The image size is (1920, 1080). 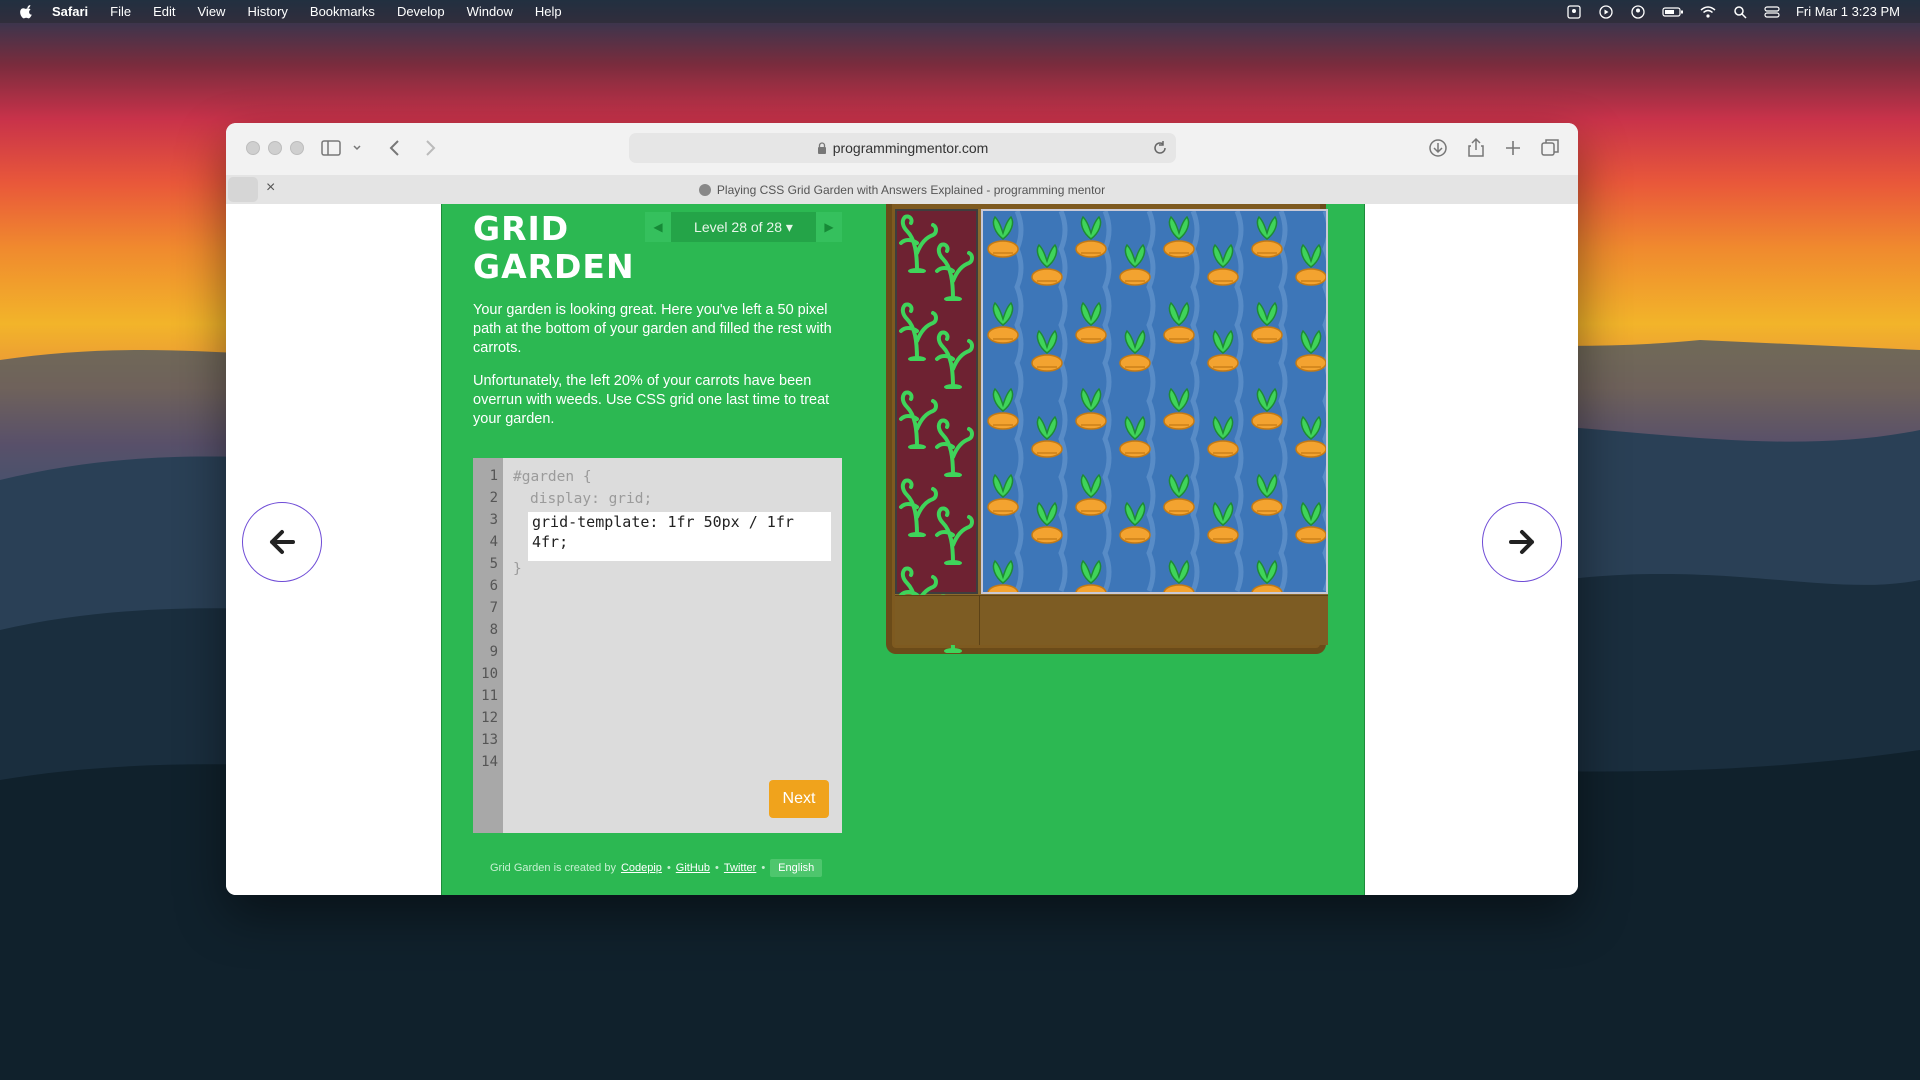 I want to click on twitter-link: Twitter, so click(x=740, y=868).